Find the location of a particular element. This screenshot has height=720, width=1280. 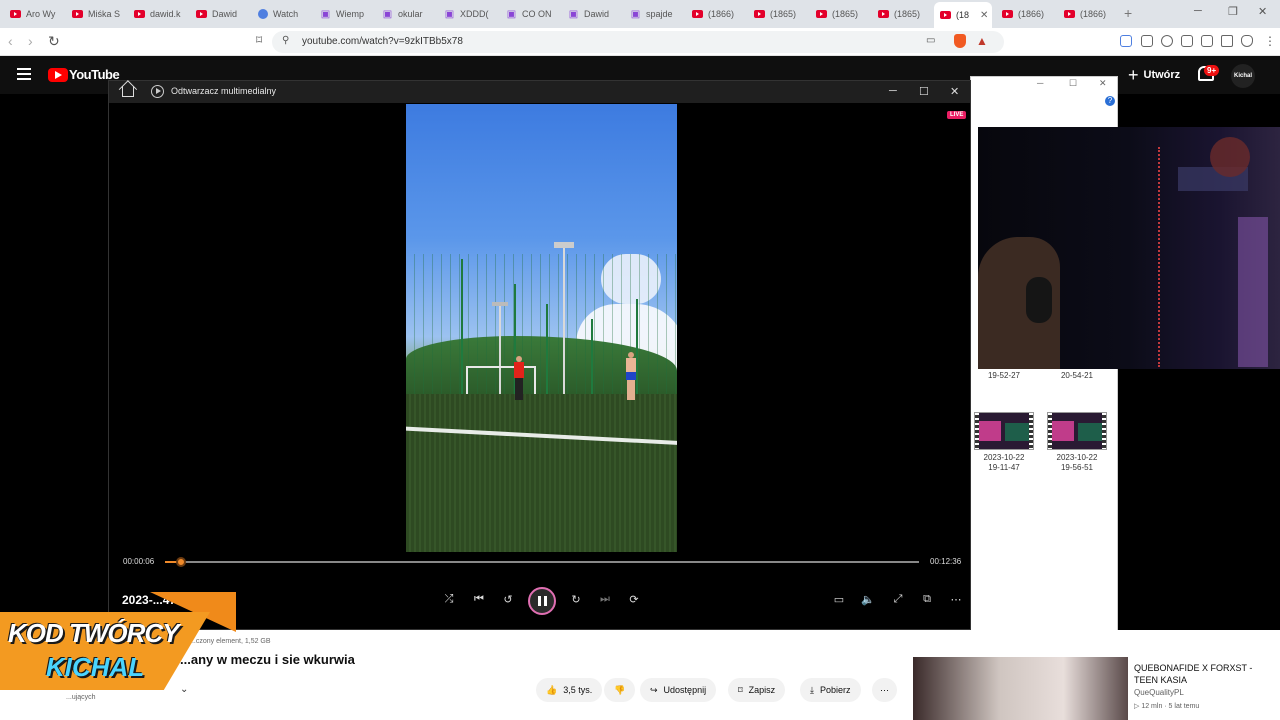

subtitles-icon: ▭ is located at coordinates (839, 599).